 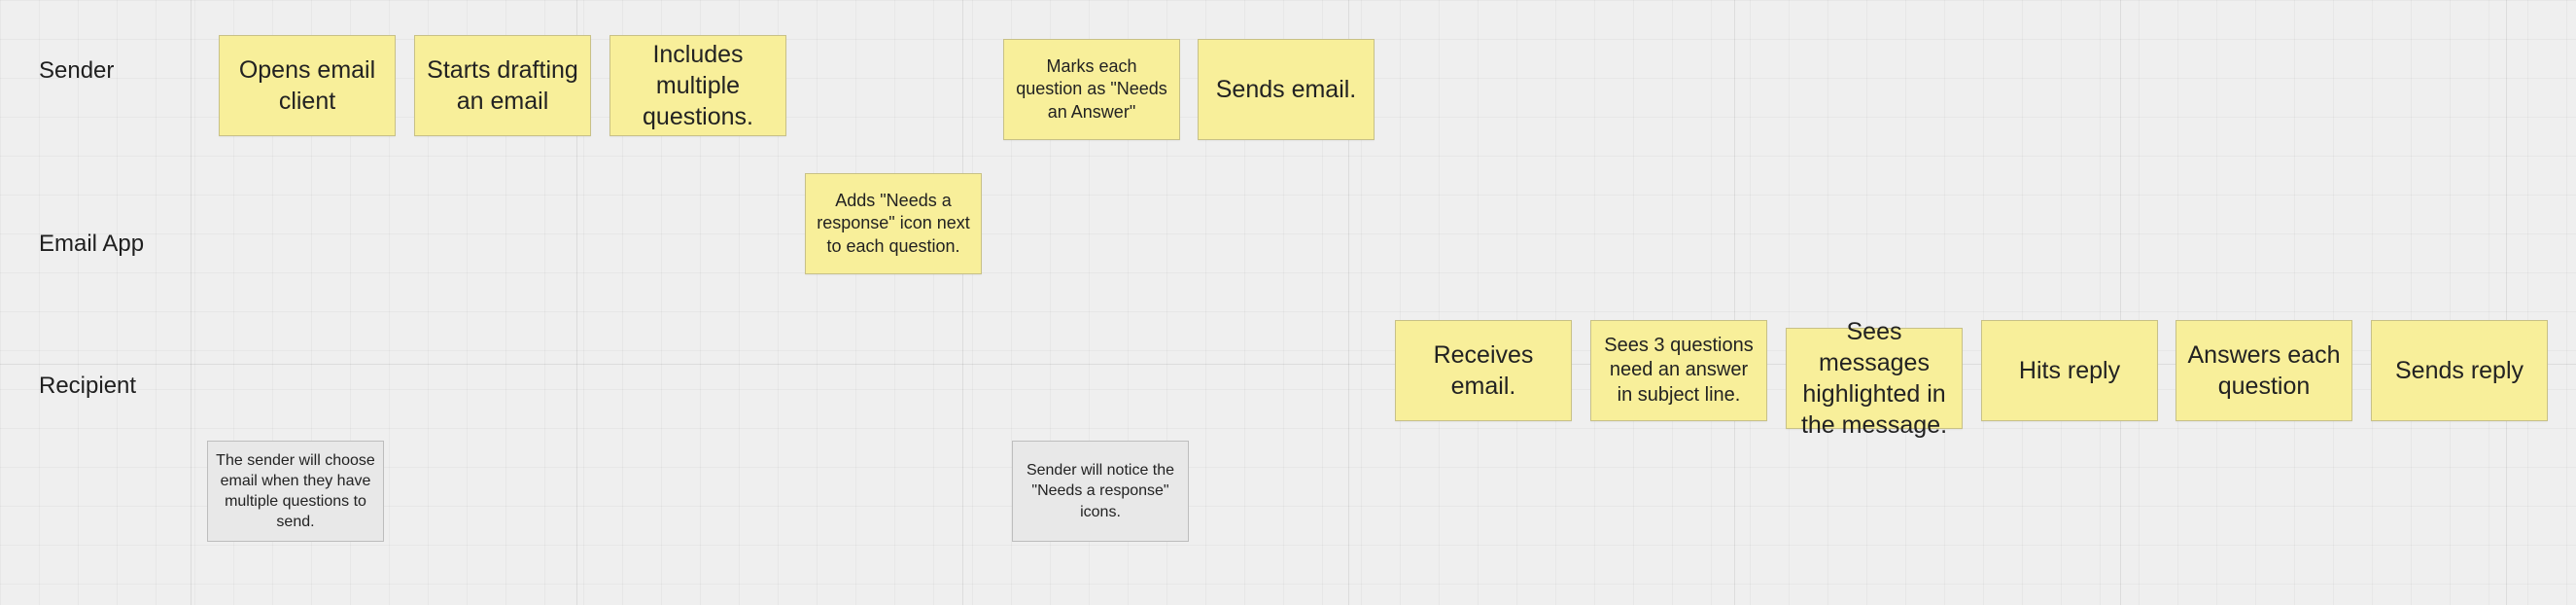 I want to click on sticky-text: Receives email., so click(x=1483, y=371).